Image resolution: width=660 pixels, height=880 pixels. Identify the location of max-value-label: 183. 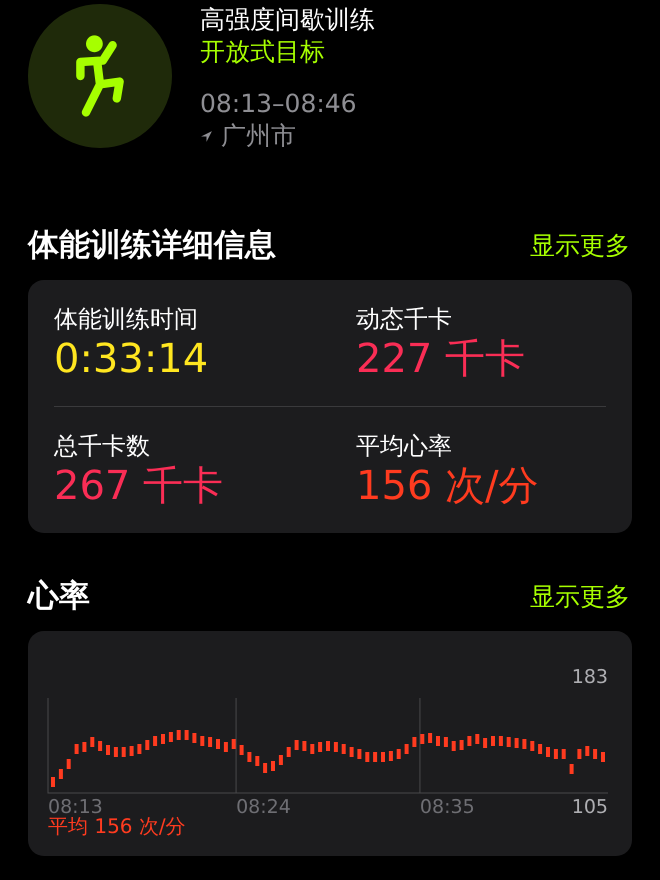
(590, 677).